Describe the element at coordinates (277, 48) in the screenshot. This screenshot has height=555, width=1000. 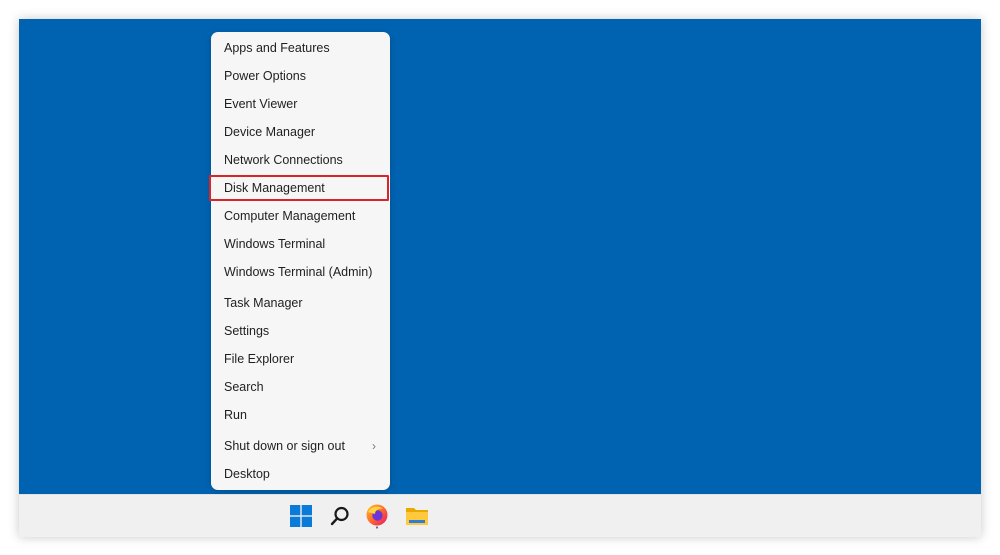
I see `menu-item-label: Apps and Features` at that location.